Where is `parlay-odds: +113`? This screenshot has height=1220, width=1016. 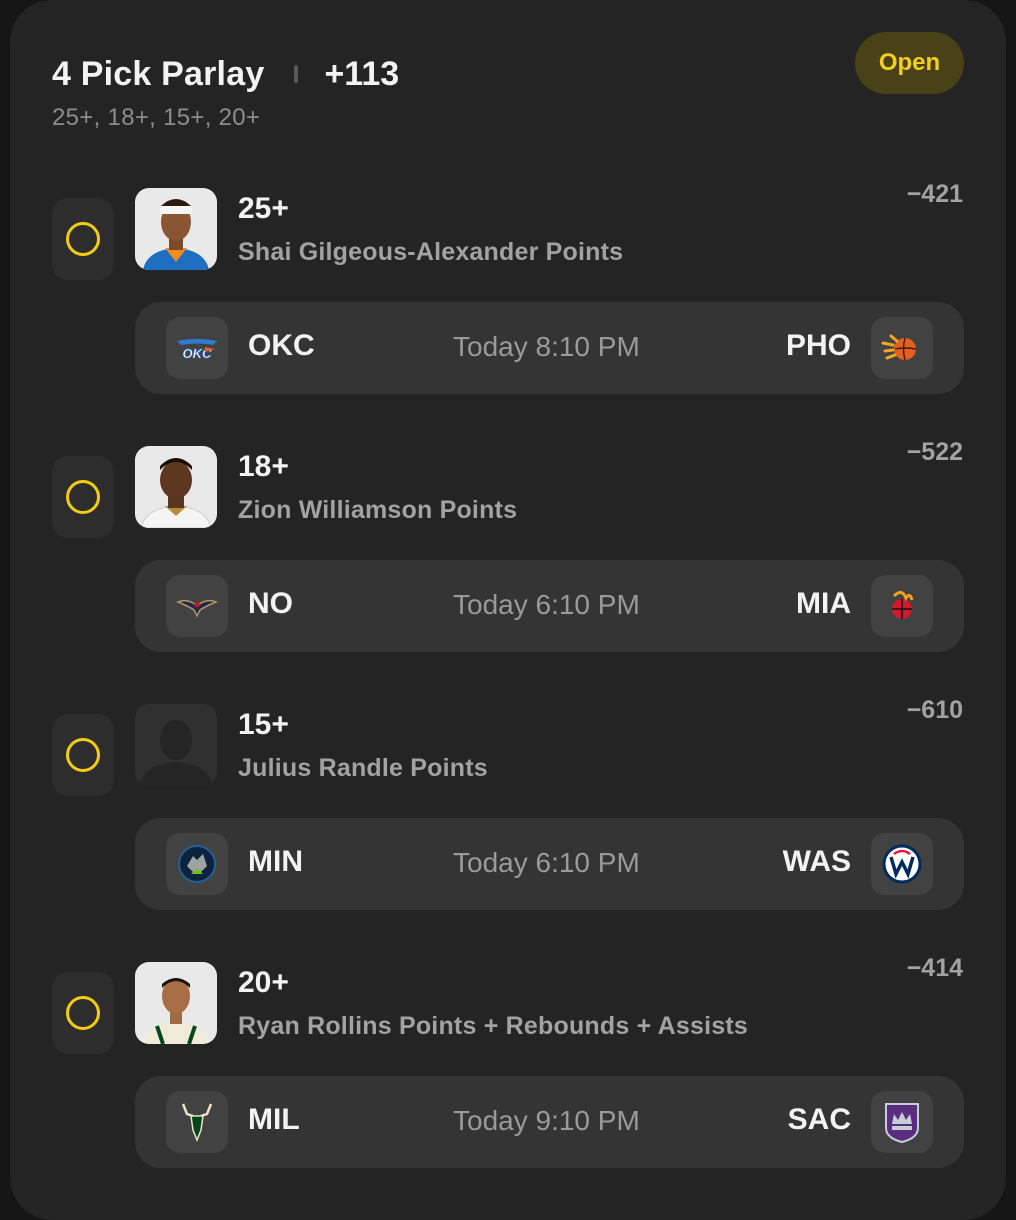
parlay-odds: +113 is located at coordinates (362, 73).